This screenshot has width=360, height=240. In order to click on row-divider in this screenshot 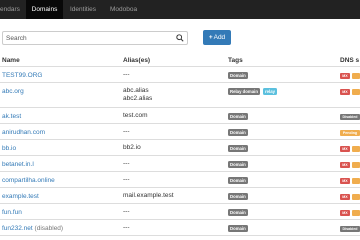, I will do `click(180, 235)`.